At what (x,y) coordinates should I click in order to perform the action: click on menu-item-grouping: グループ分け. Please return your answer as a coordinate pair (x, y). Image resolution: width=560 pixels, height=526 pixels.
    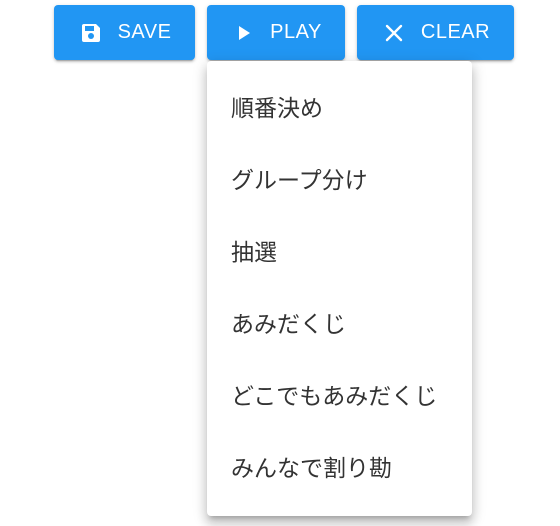
    Looking at the image, I should click on (339, 178).